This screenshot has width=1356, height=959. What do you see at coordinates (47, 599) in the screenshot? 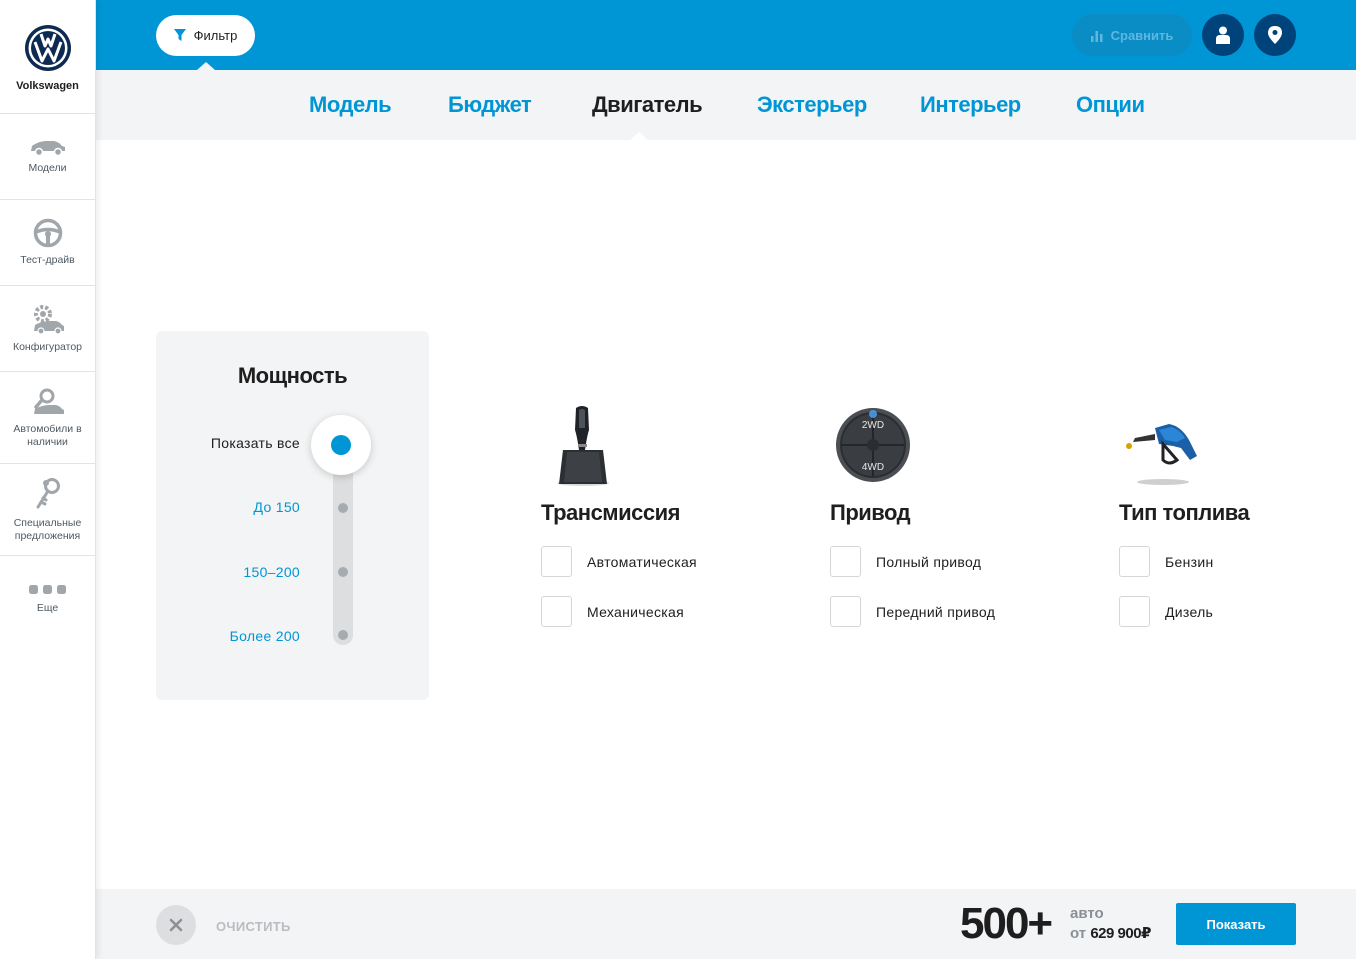
I see `sidebar-item-more: Еще` at bounding box center [47, 599].